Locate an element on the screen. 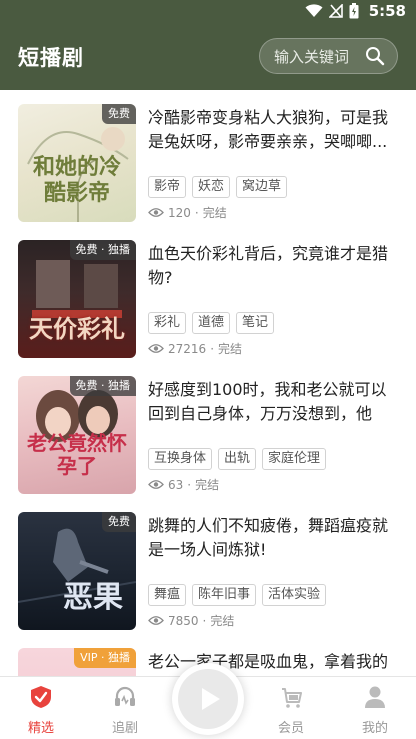 Image resolution: width=416 pixels, height=739 pixels. center-play-button is located at coordinates (208, 699).